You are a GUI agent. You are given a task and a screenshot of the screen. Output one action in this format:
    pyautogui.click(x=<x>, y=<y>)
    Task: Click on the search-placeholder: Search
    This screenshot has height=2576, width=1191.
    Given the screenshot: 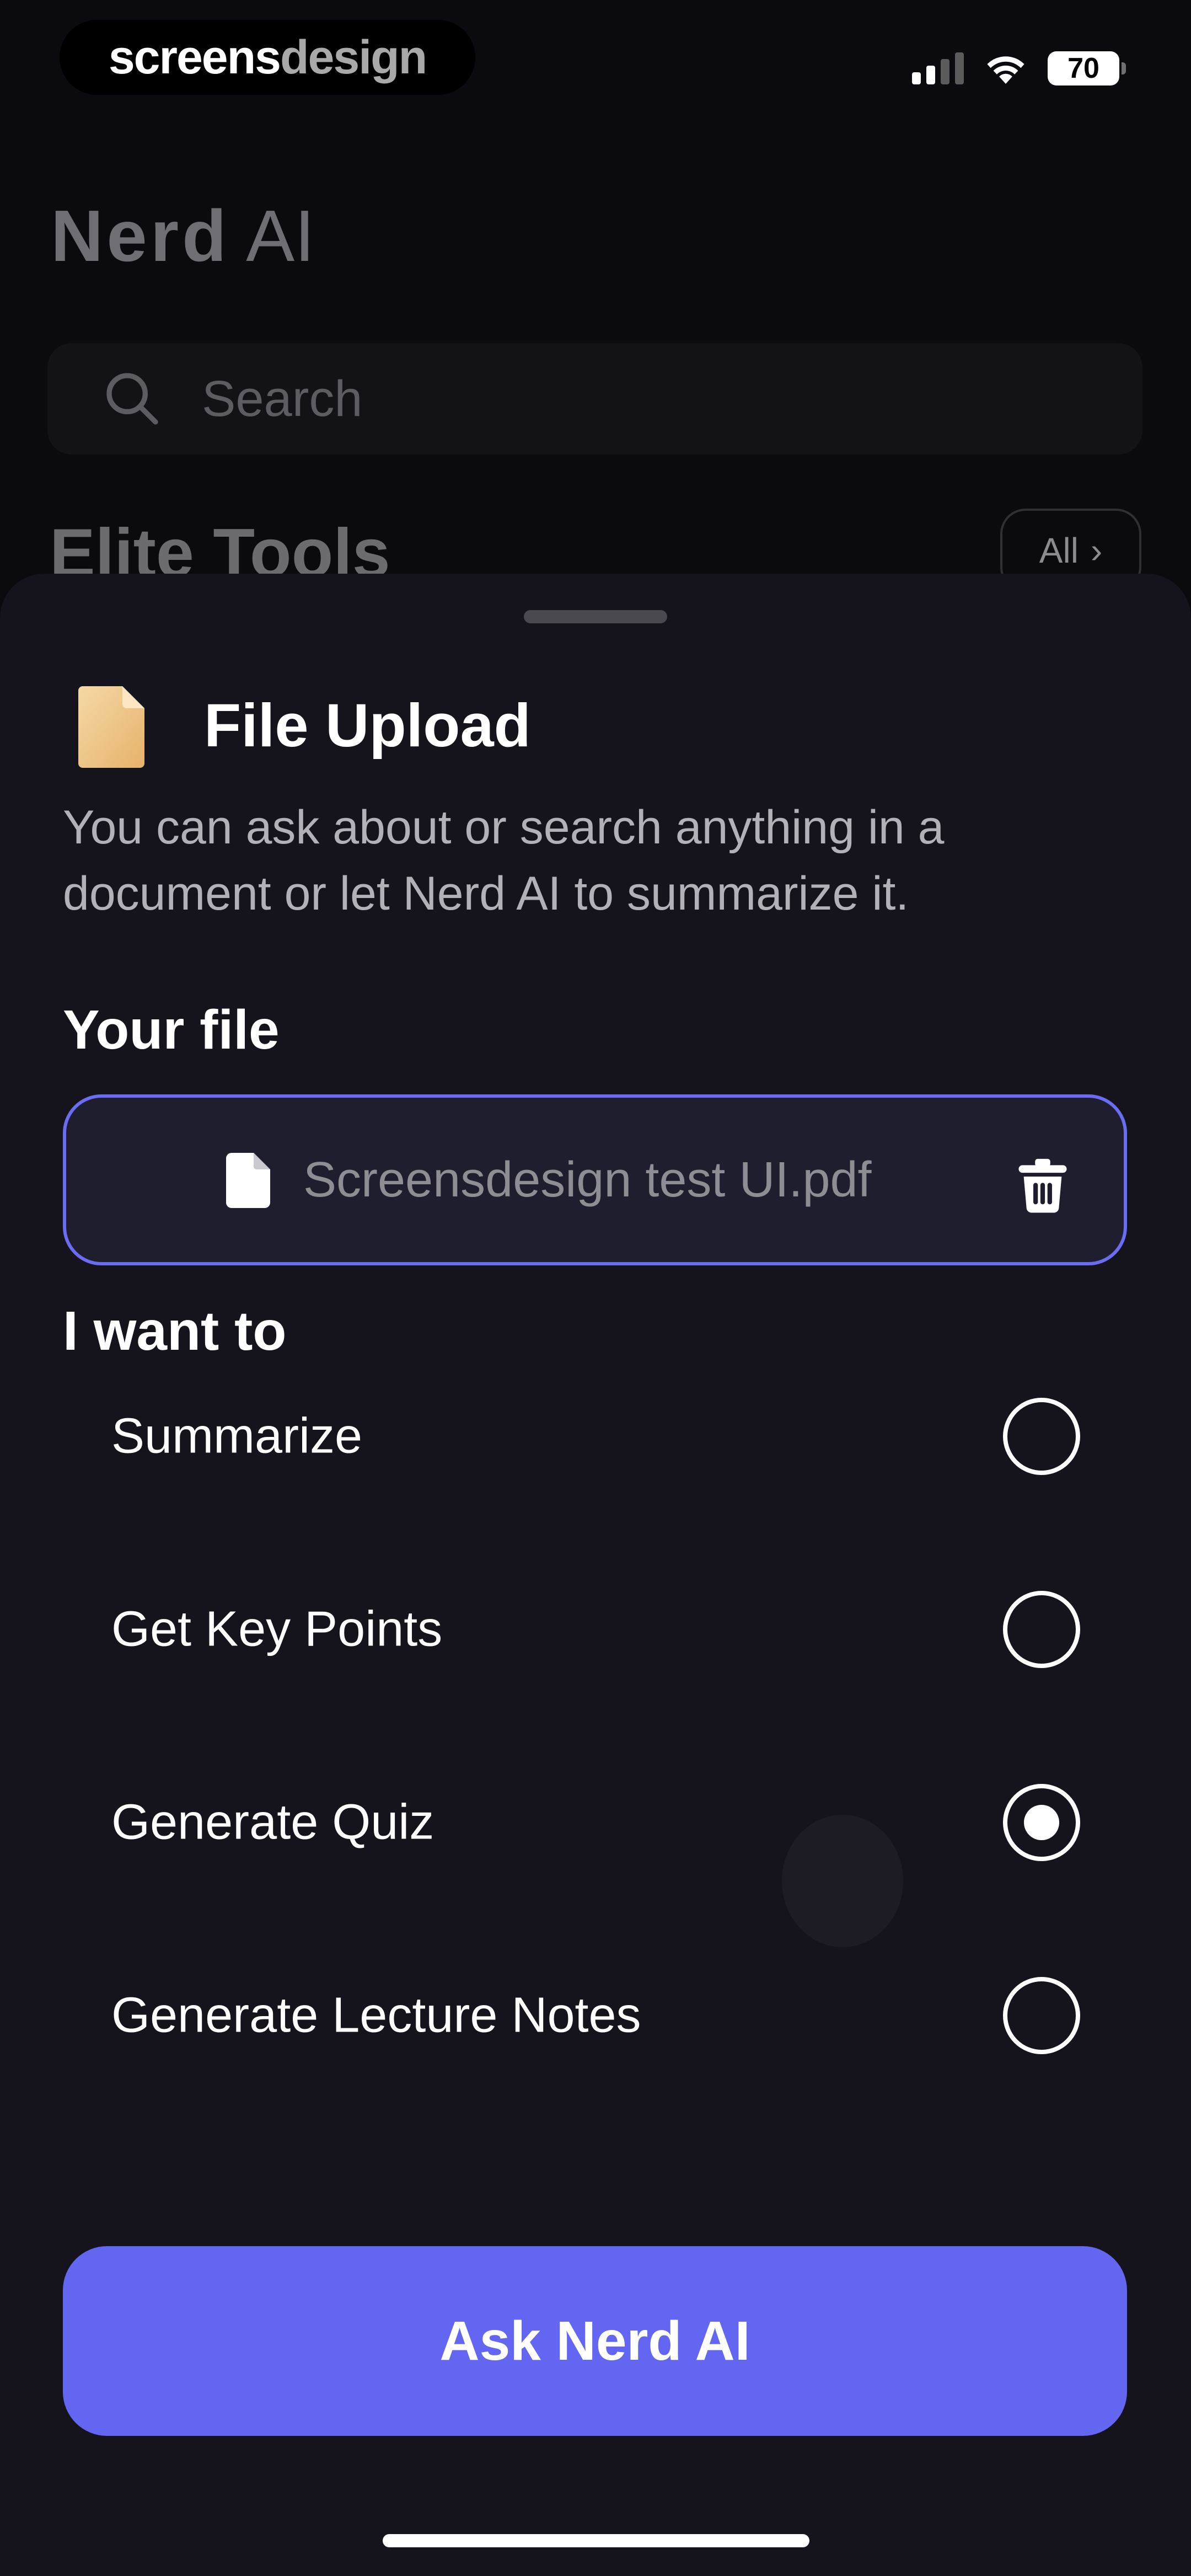 What is the action you would take?
    pyautogui.click(x=282, y=398)
    